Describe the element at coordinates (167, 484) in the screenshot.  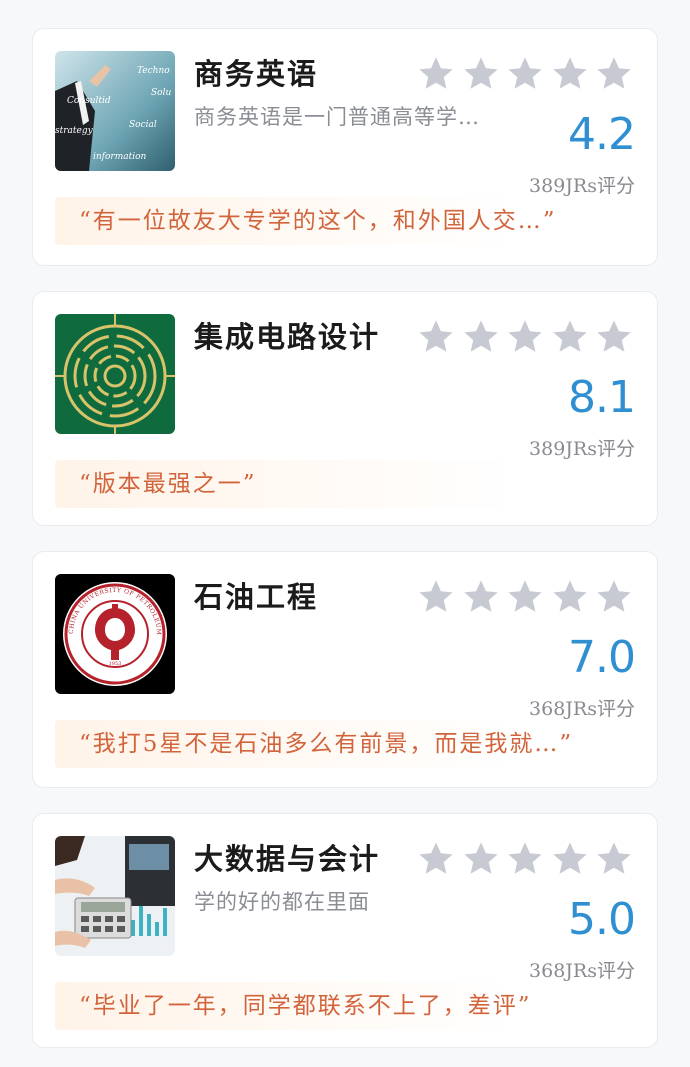
I see `review-text: 版本最强之一` at that location.